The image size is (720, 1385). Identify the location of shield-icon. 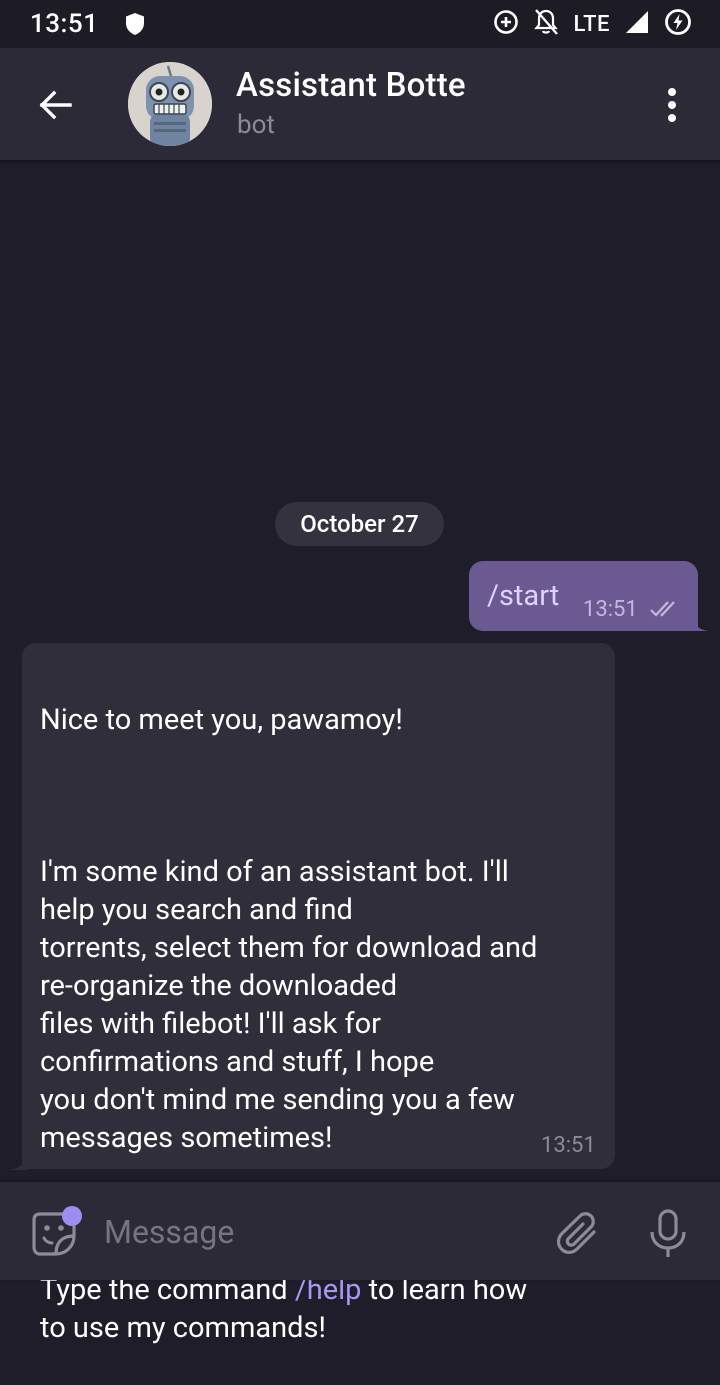
(135, 24).